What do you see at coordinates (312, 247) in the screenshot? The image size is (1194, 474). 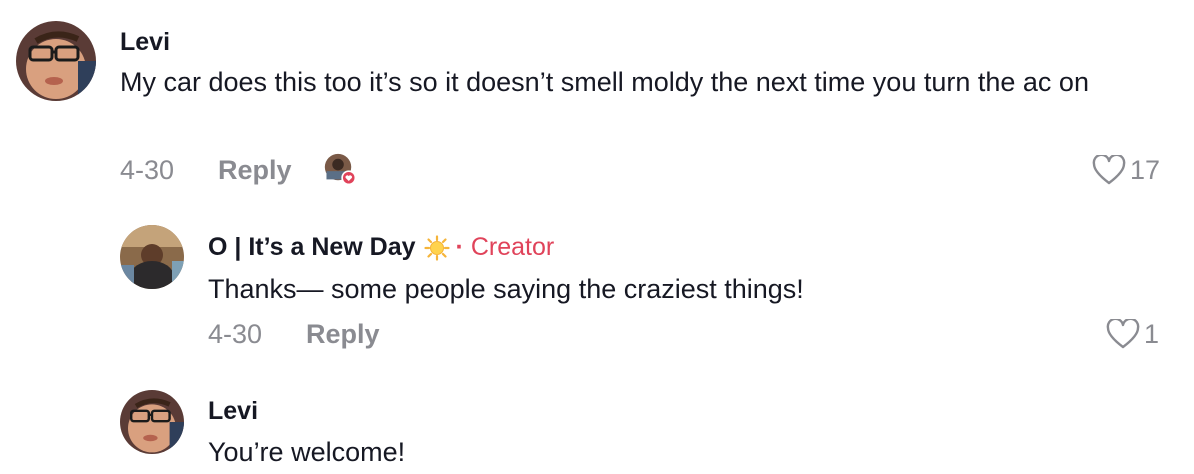 I see `creator-name: O | It’s a New Day` at bounding box center [312, 247].